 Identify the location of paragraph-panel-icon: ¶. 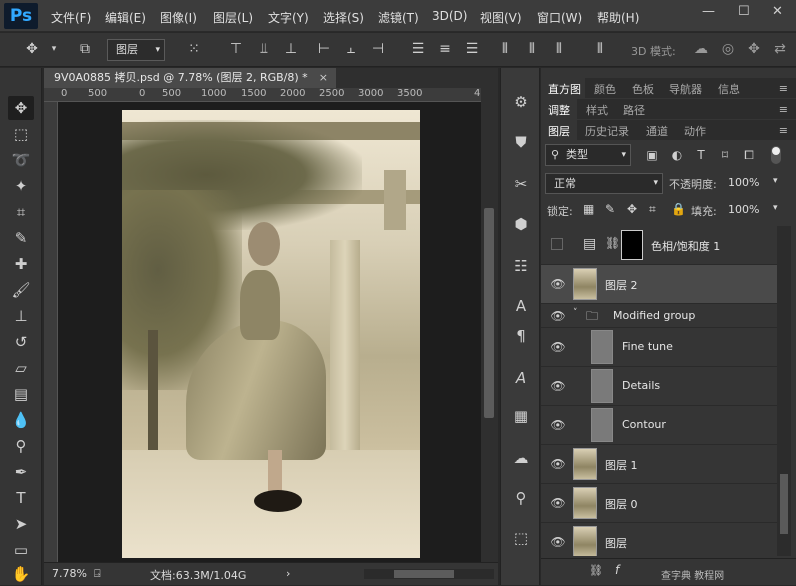
(521, 336).